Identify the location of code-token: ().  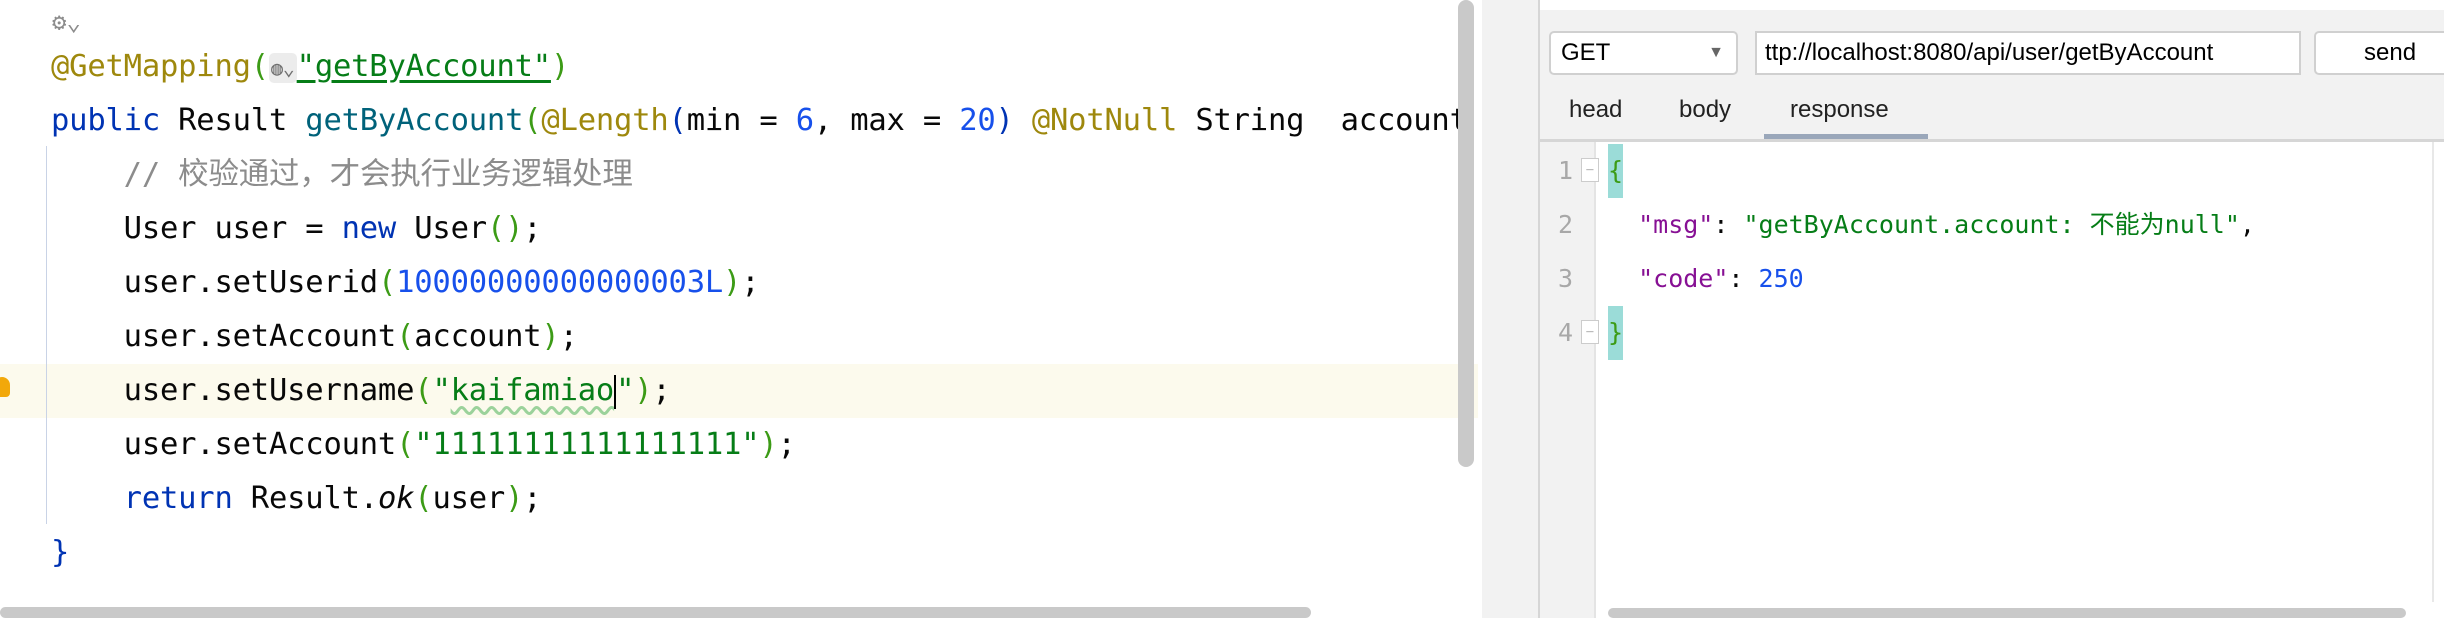
(505, 228).